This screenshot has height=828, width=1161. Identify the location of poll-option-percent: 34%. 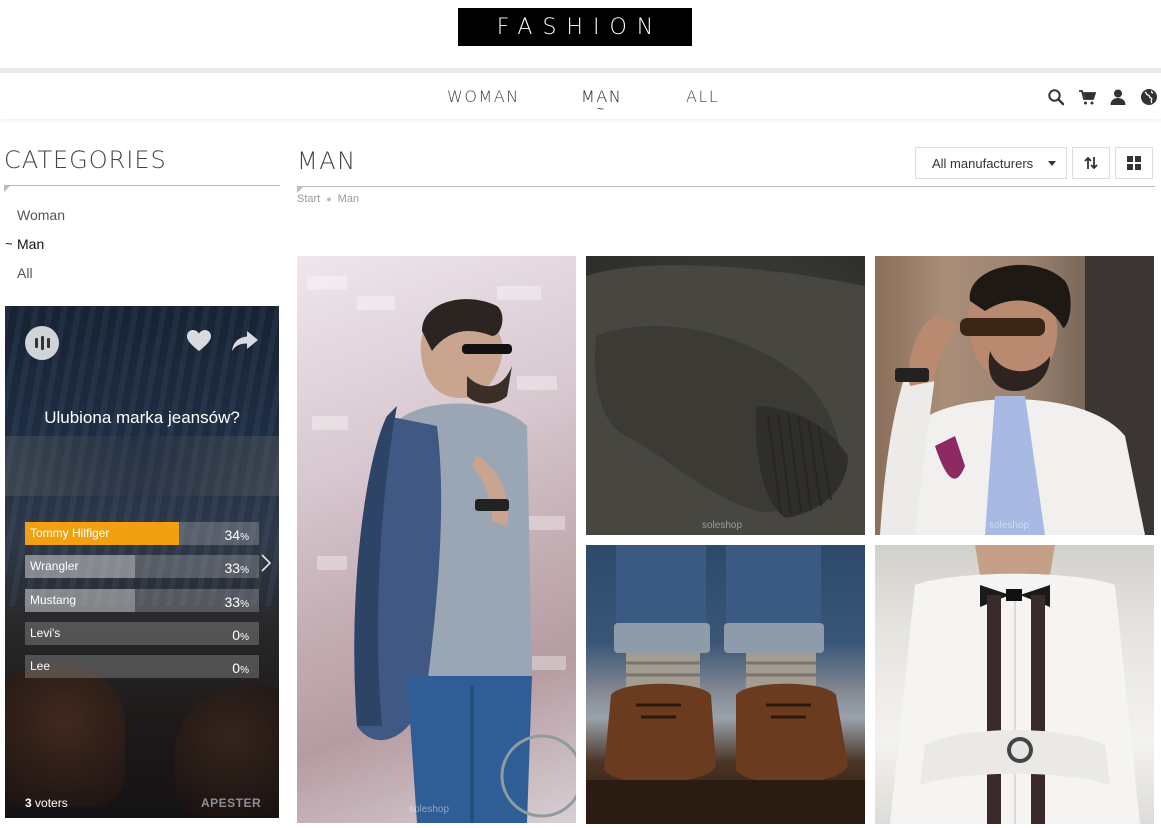
(237, 535).